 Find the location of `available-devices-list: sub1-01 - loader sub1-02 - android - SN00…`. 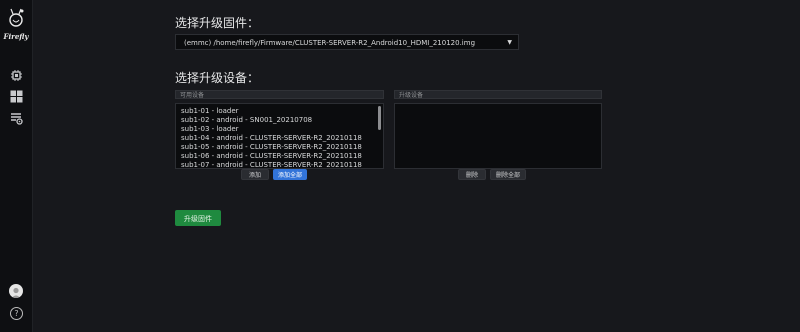

available-devices-list: sub1-01 - loader sub1-02 - android - SN00… is located at coordinates (279, 136).